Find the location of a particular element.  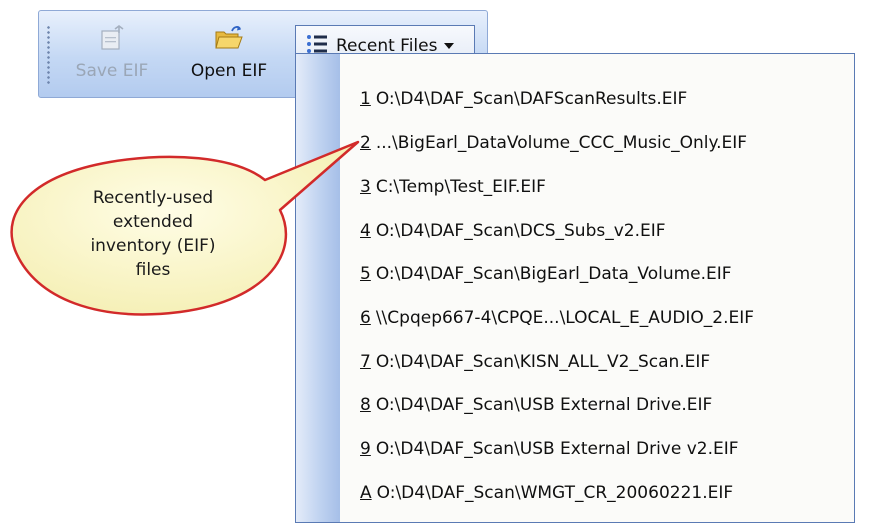

recent-file-item: 5 O:\D4\DAF_Scan\BigEarl_Data_Volume.EIF is located at coordinates (546, 274).